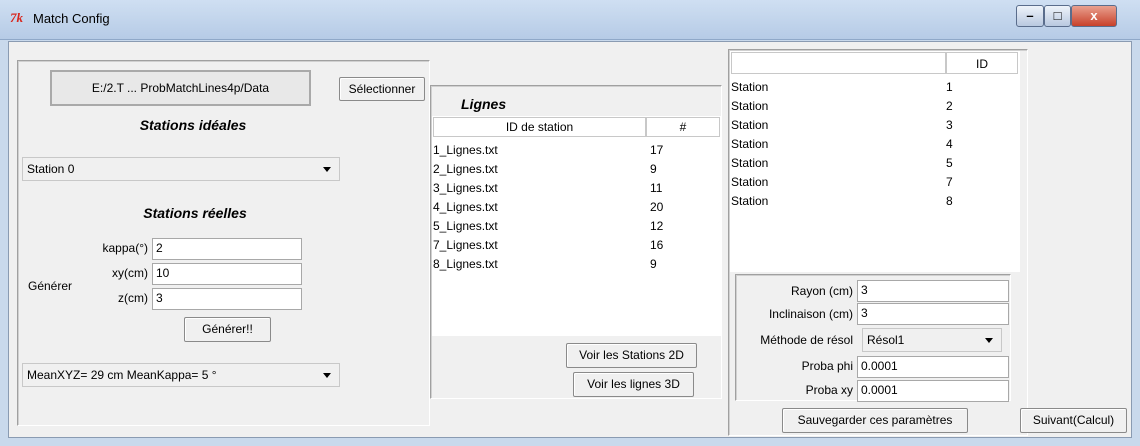  I want to click on station-id: 8, so click(949, 201).